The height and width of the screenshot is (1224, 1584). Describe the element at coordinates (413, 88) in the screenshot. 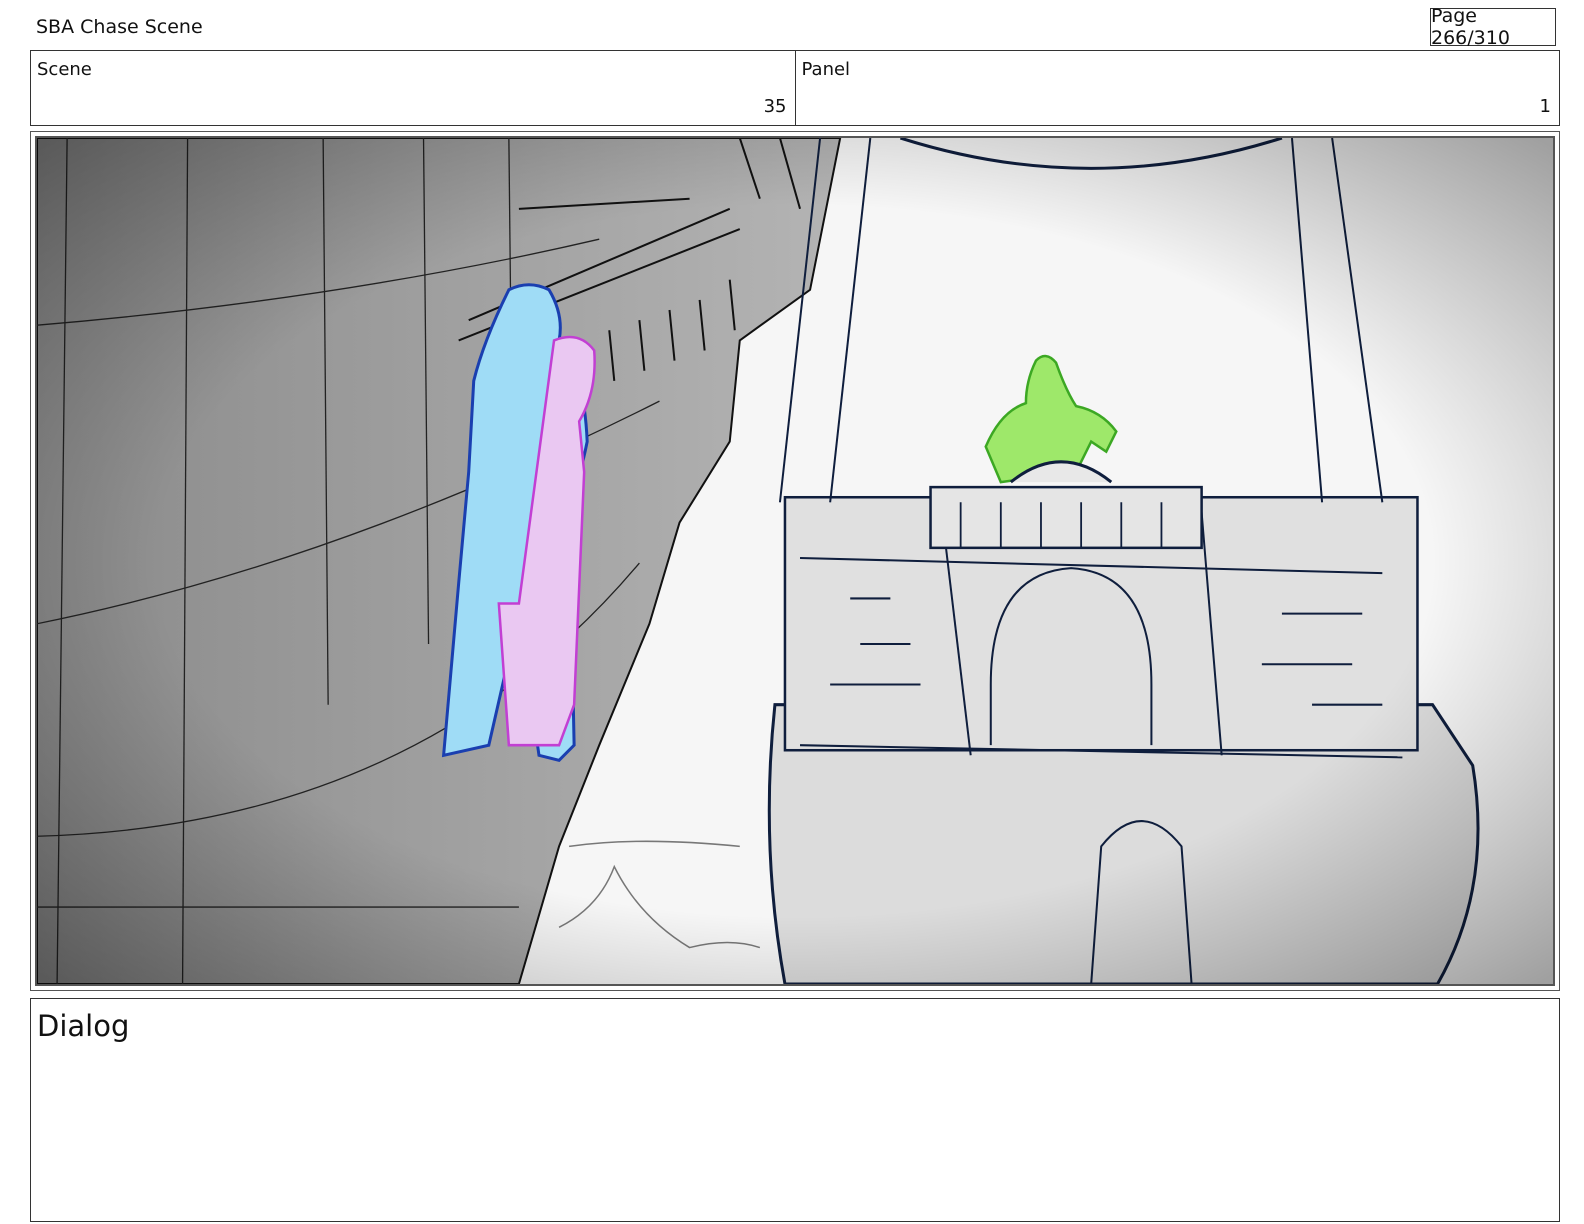

I see `scene-cell: Scene 35` at that location.